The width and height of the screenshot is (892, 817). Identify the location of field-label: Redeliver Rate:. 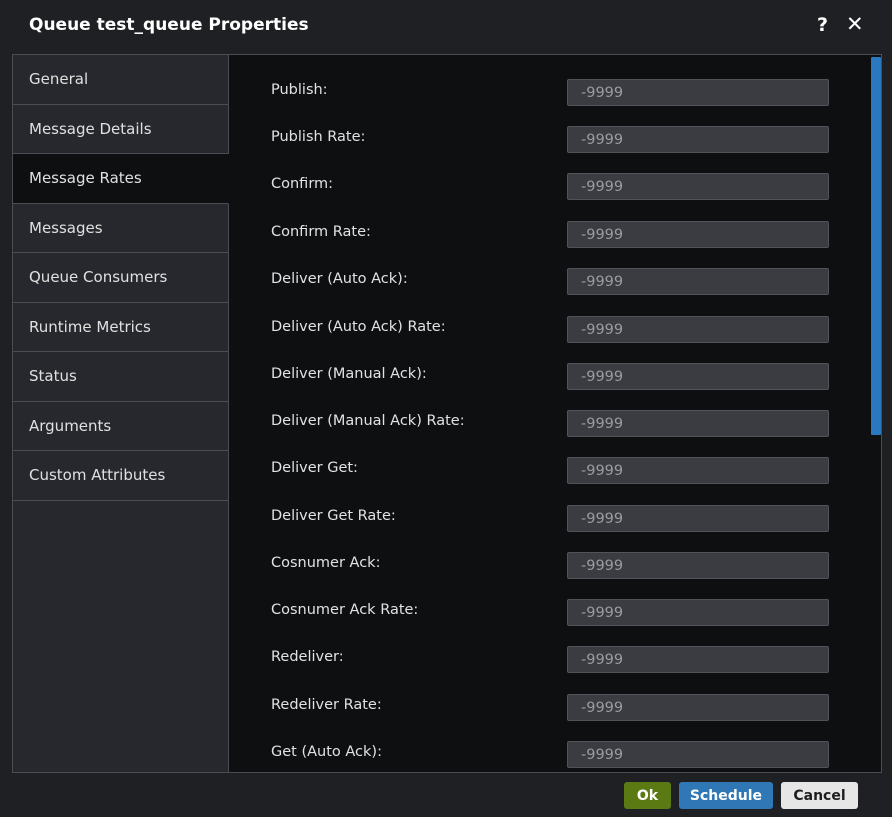
(326, 705).